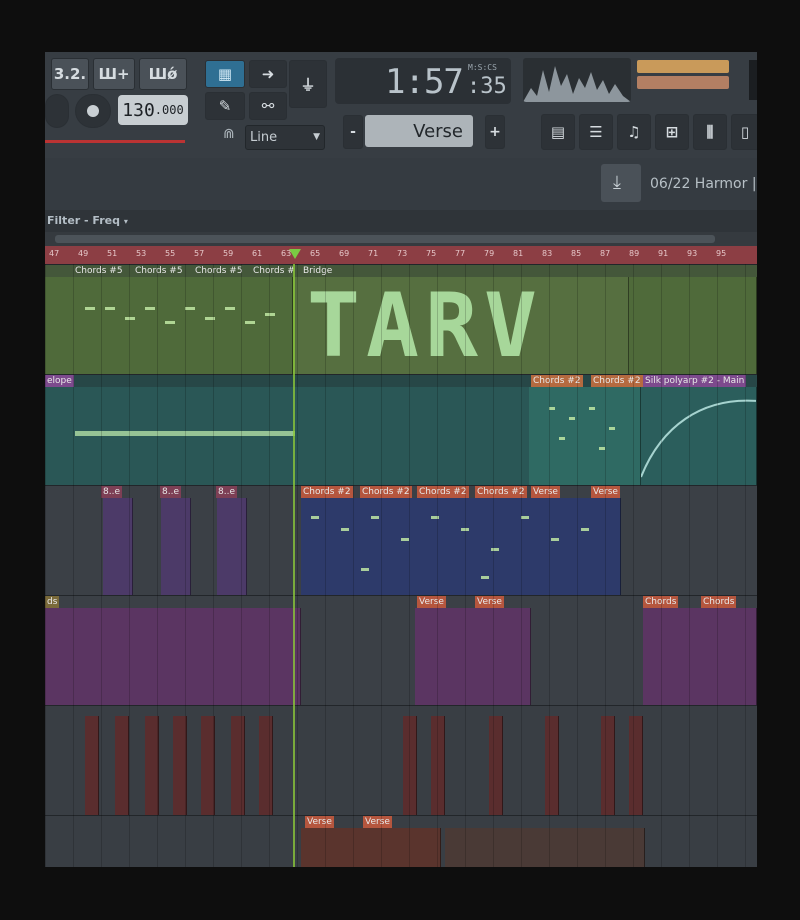 Image resolution: width=800 pixels, height=920 pixels. Describe the element at coordinates (225, 106) in the screenshot. I see `draw-button: ✎` at that location.